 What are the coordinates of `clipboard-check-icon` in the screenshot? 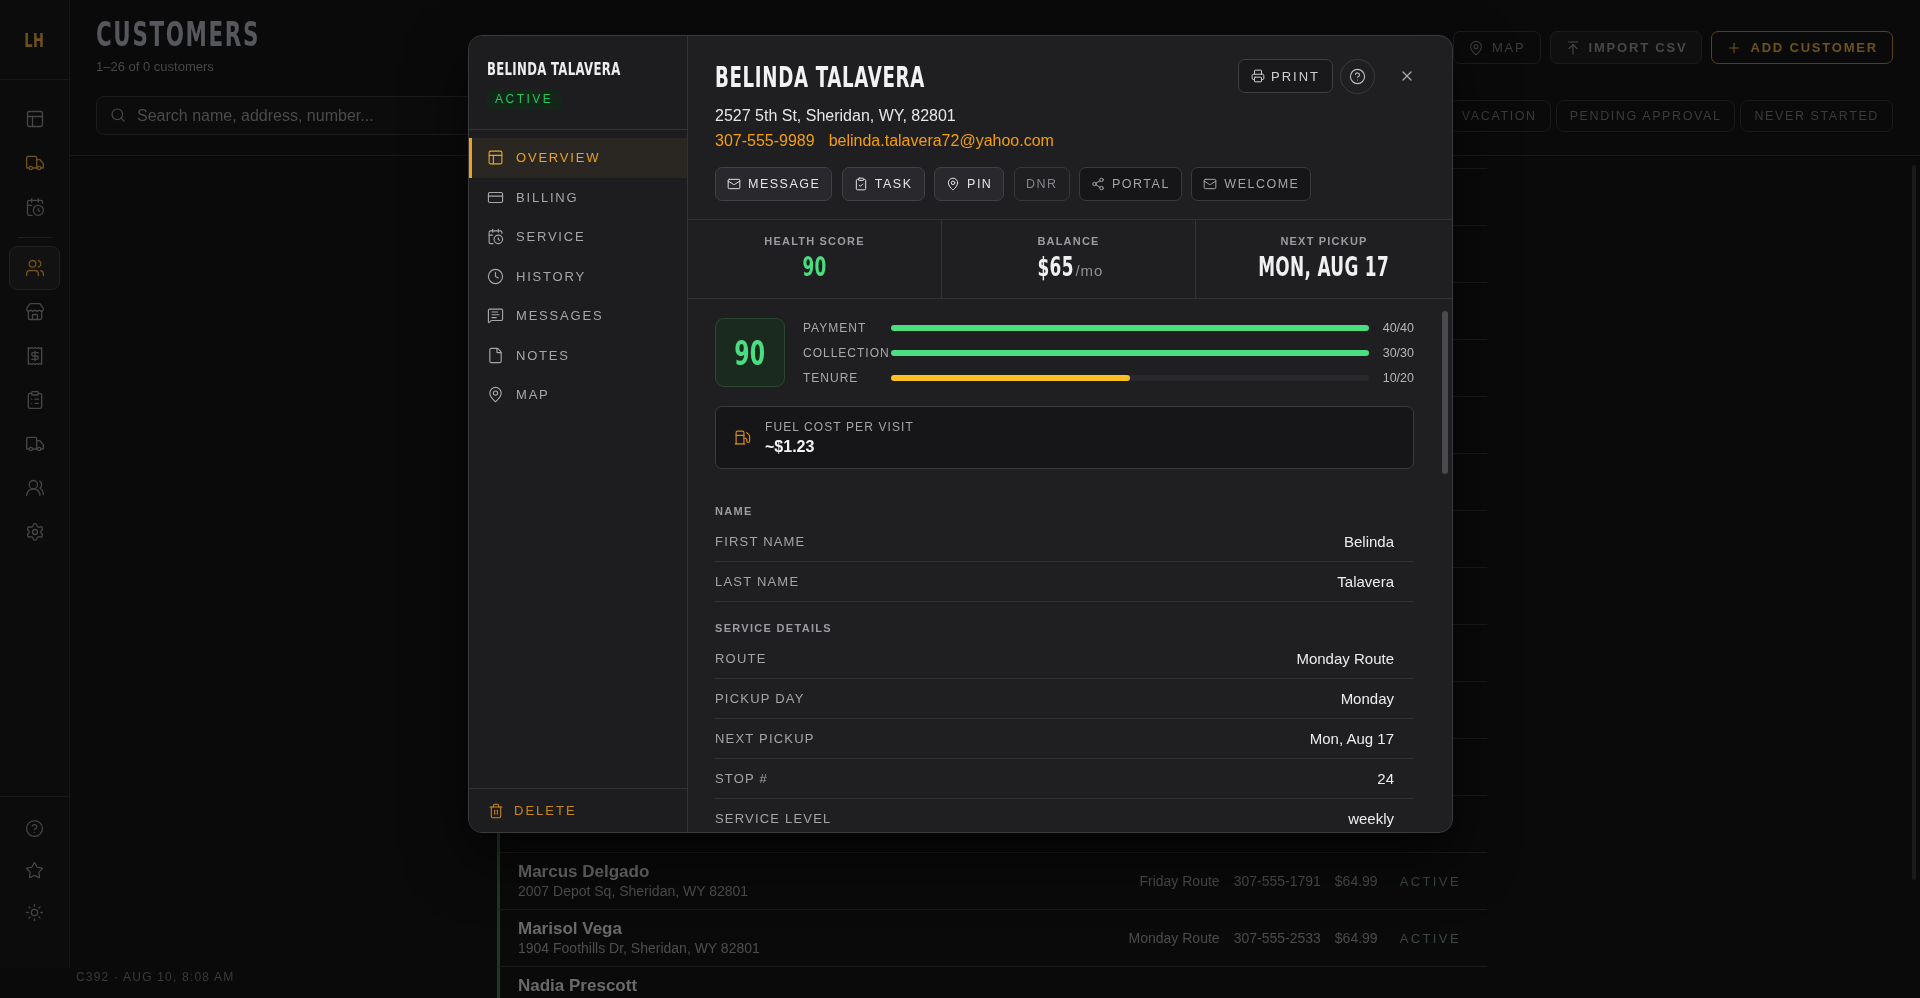 It's located at (860, 184).